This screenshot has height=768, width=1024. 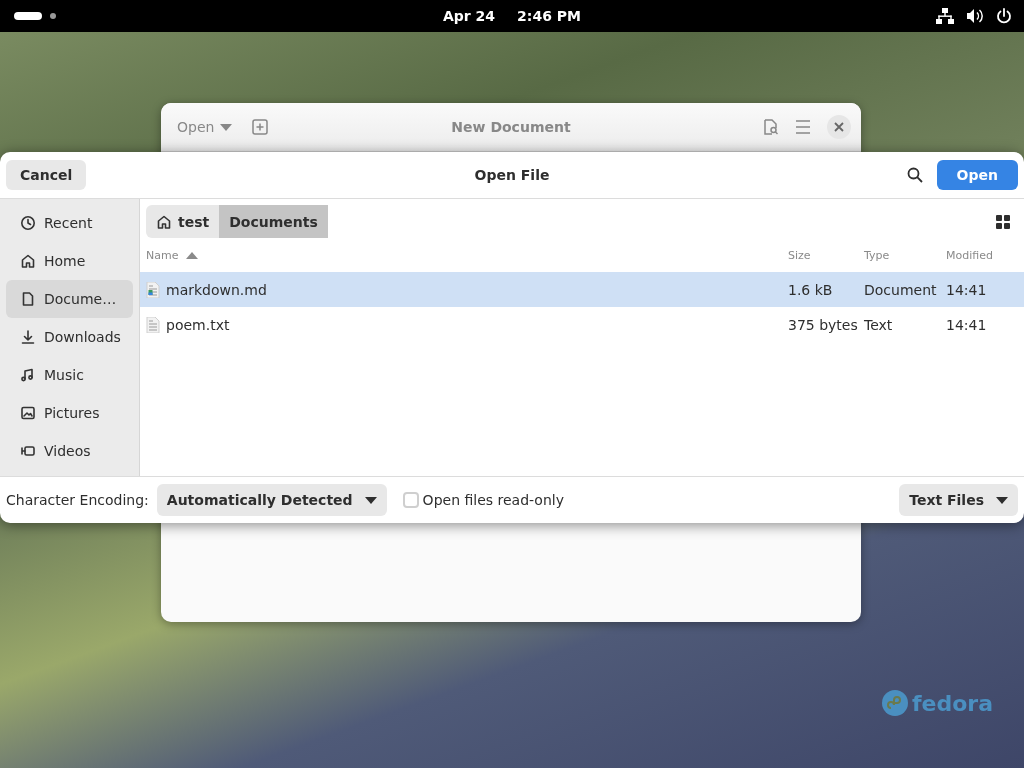 I want to click on sidebar-item: Music, so click(x=69, y=375).